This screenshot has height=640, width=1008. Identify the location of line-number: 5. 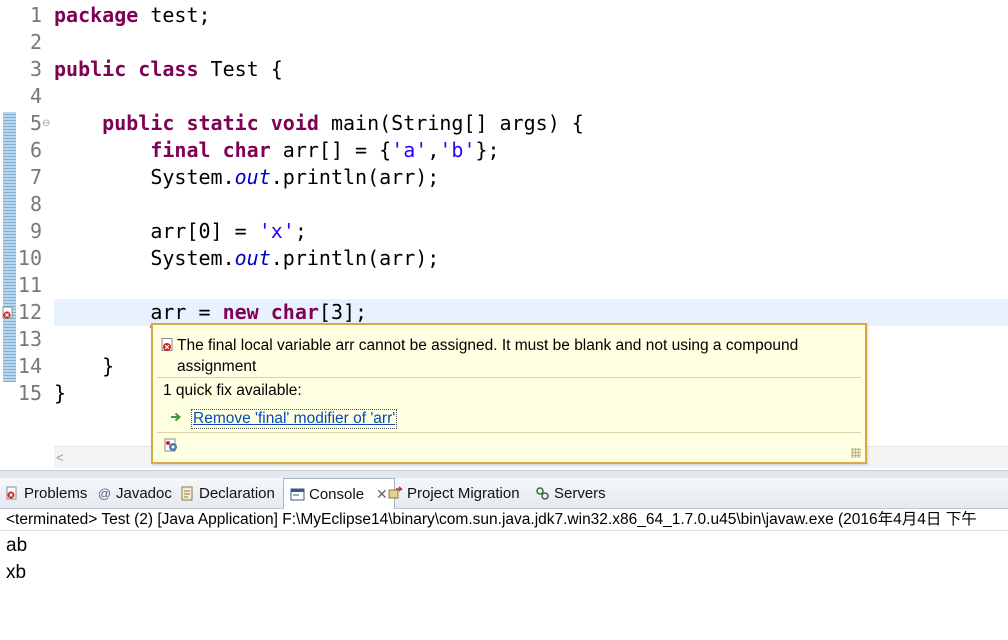
(35, 123).